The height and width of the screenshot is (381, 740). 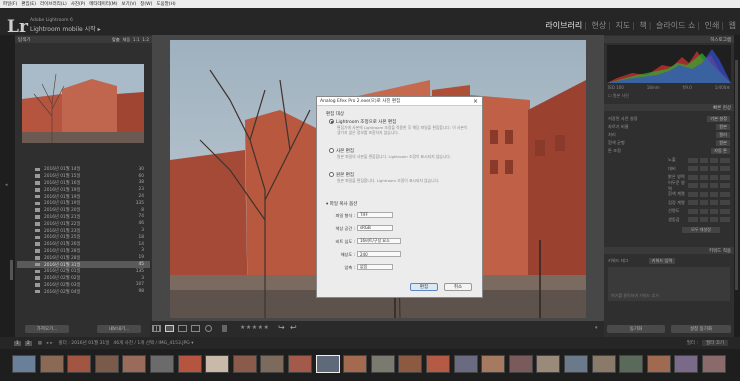 I want to click on zoom-1-2: 1:2, so click(x=145, y=39).